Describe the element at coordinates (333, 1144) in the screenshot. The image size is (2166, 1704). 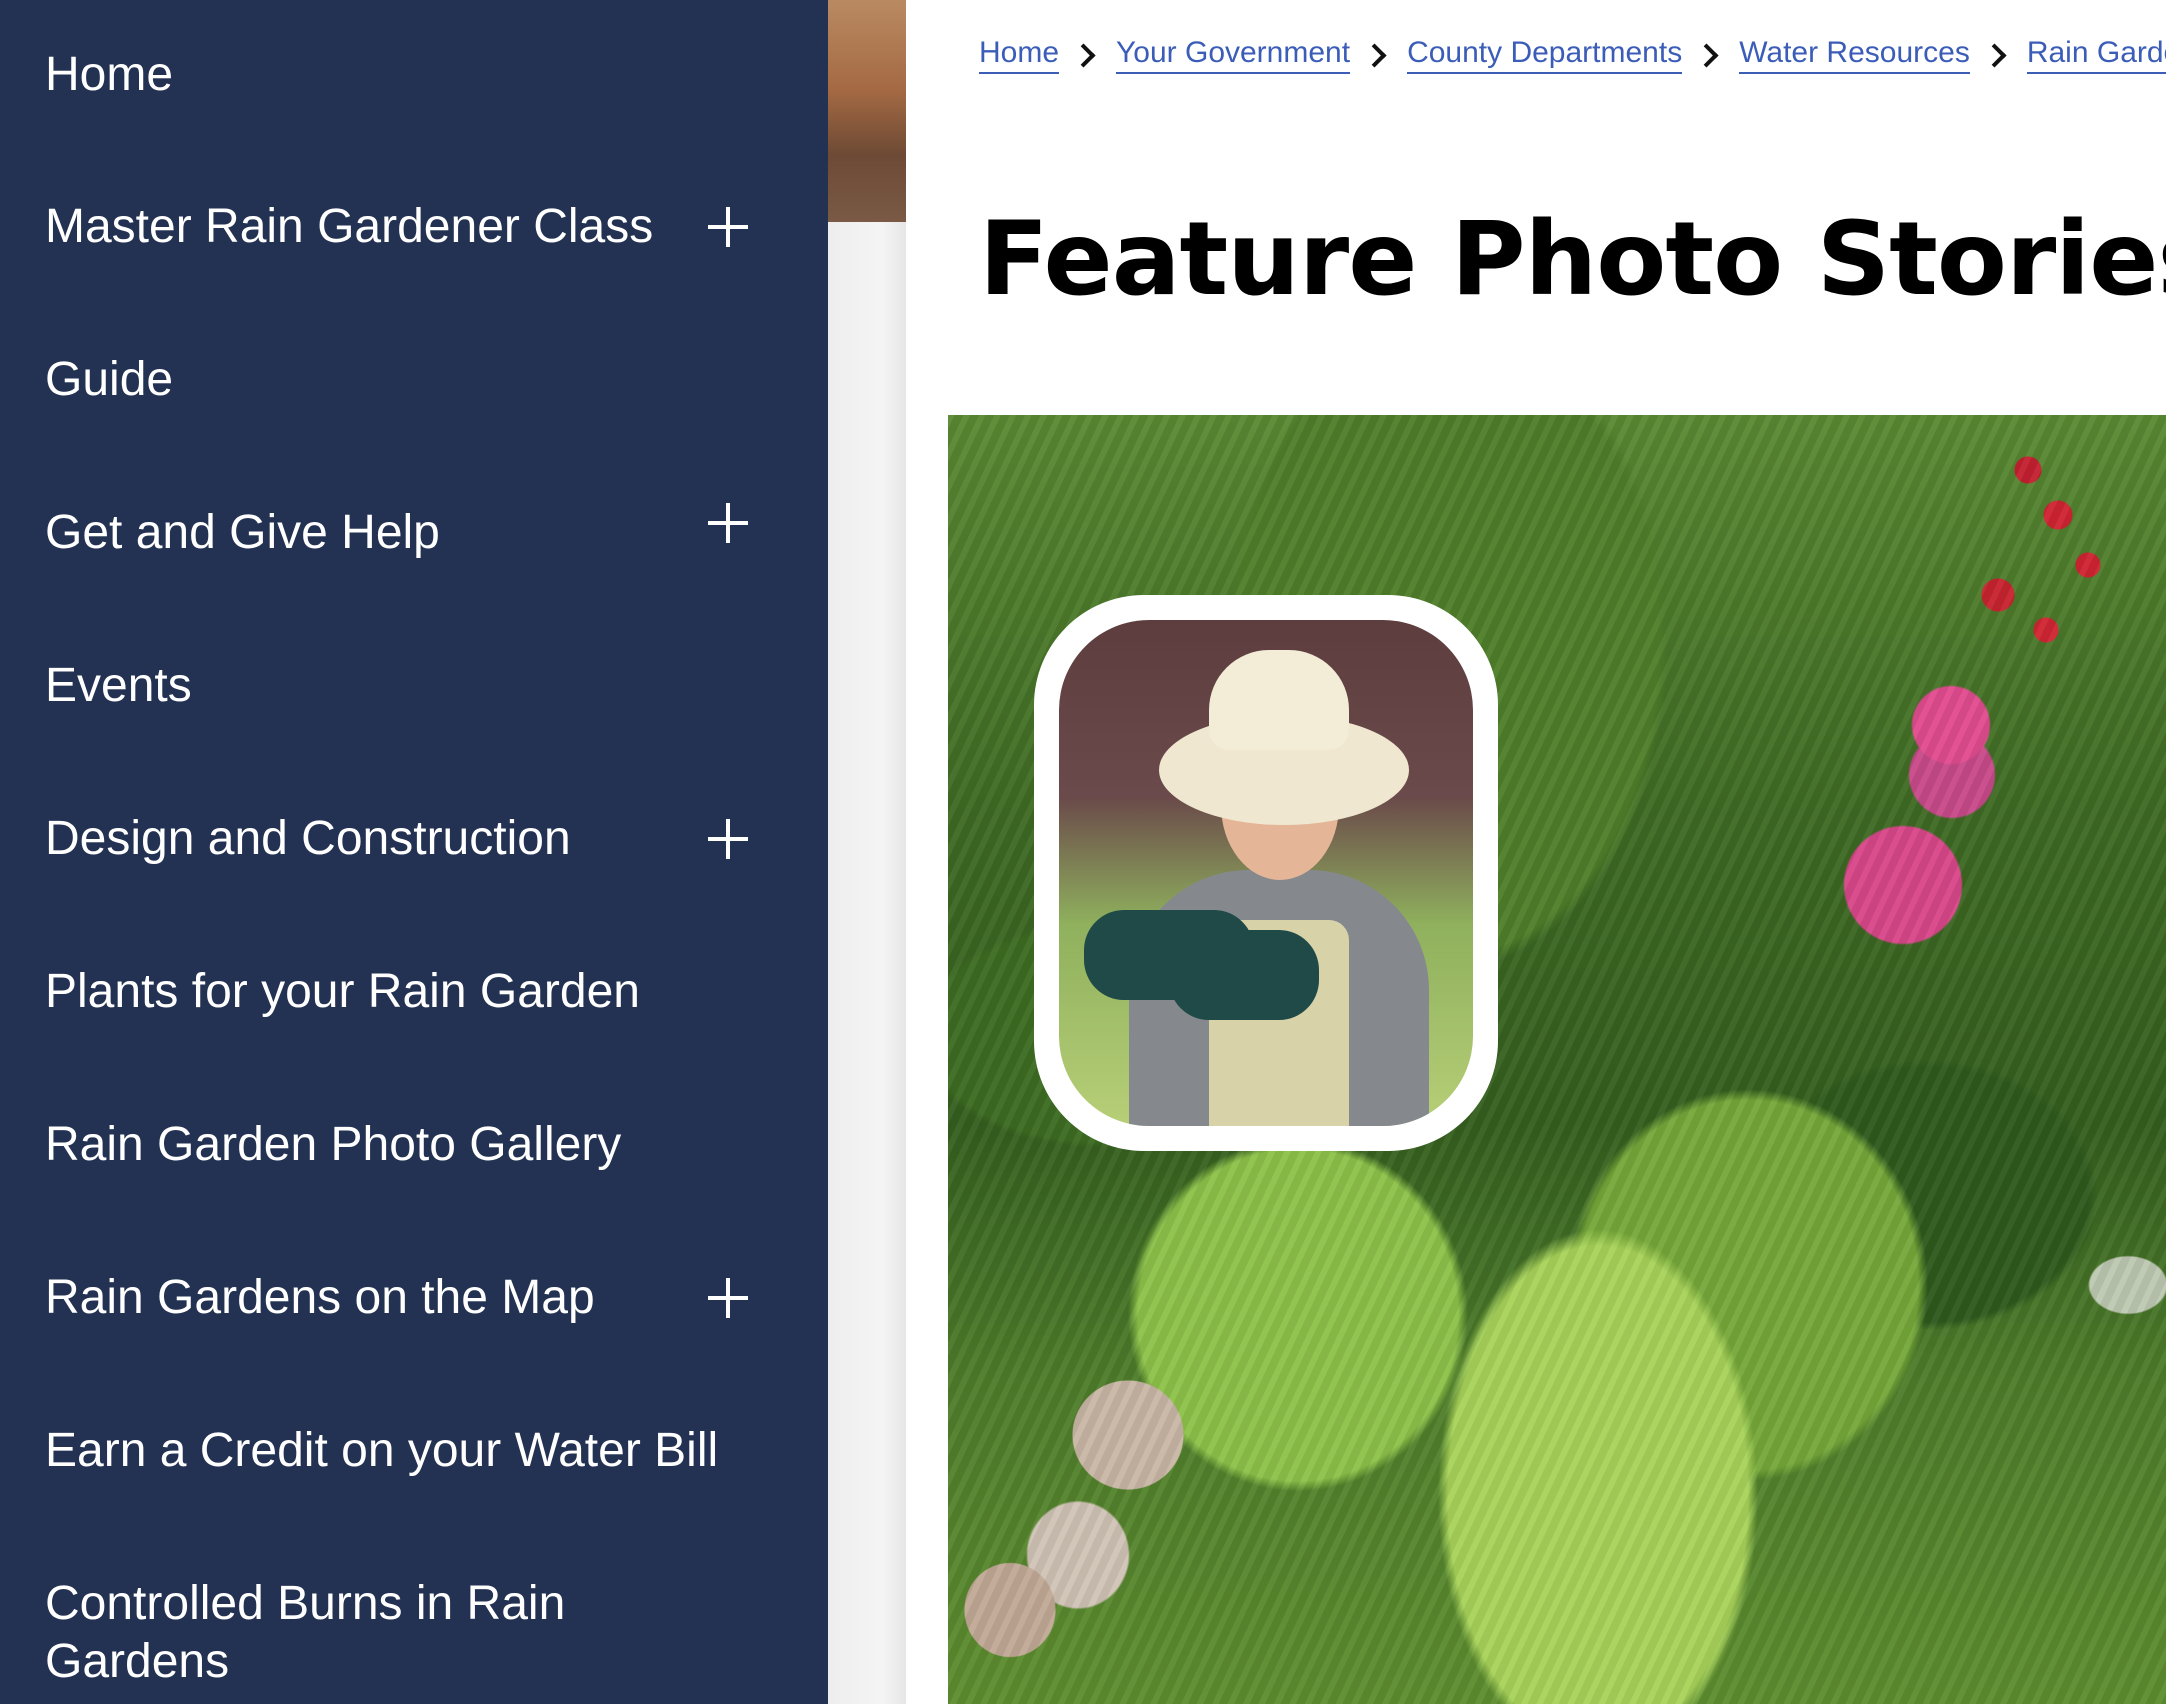
I see `sidebar-item-label: Rain Garden Photo Gallery` at that location.